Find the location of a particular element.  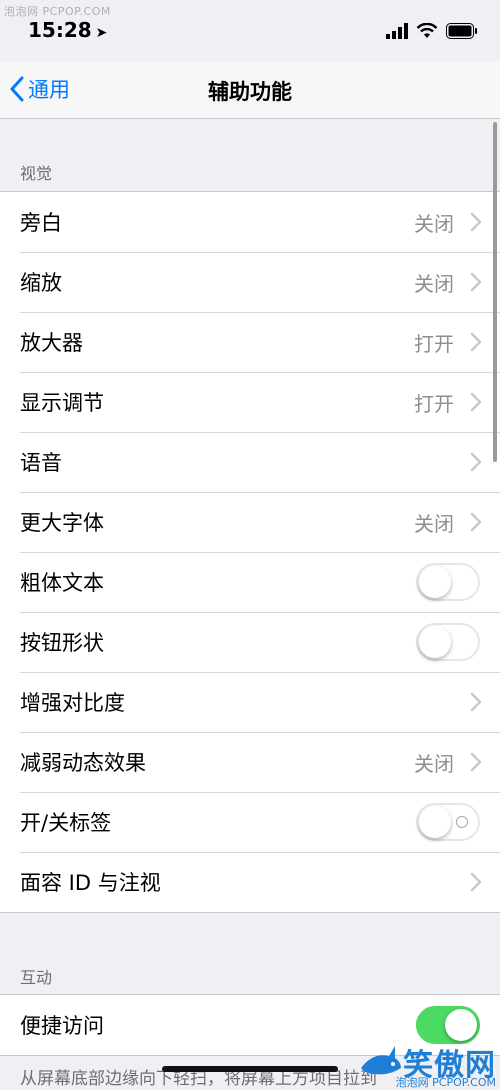

row-label: 面容 ID 与注视 is located at coordinates (90, 883).